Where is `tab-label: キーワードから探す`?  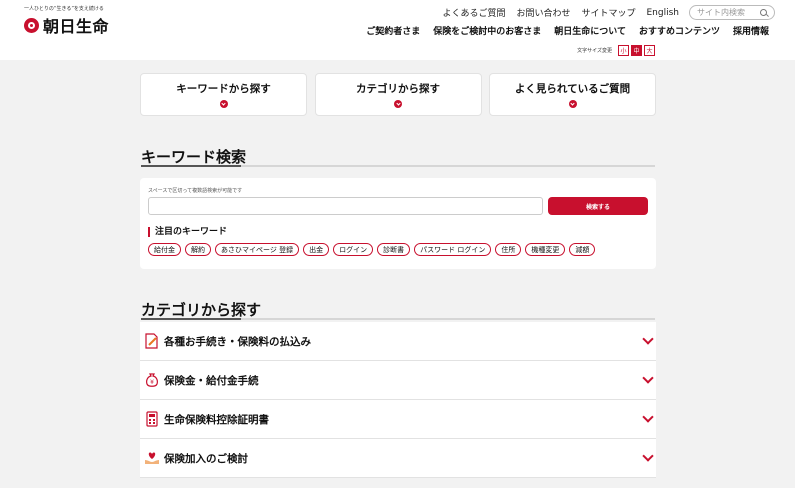
tab-label: キーワードから探す is located at coordinates (223, 89).